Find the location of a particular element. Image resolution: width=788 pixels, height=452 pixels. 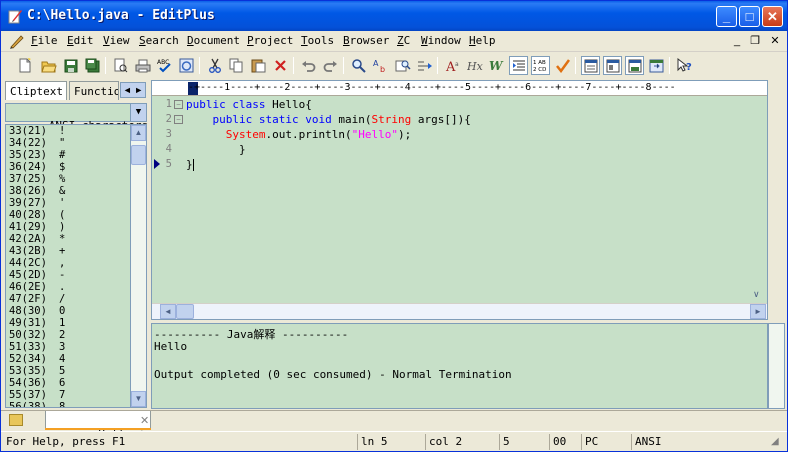

mdi-close-button: ✕ is located at coordinates (775, 41).